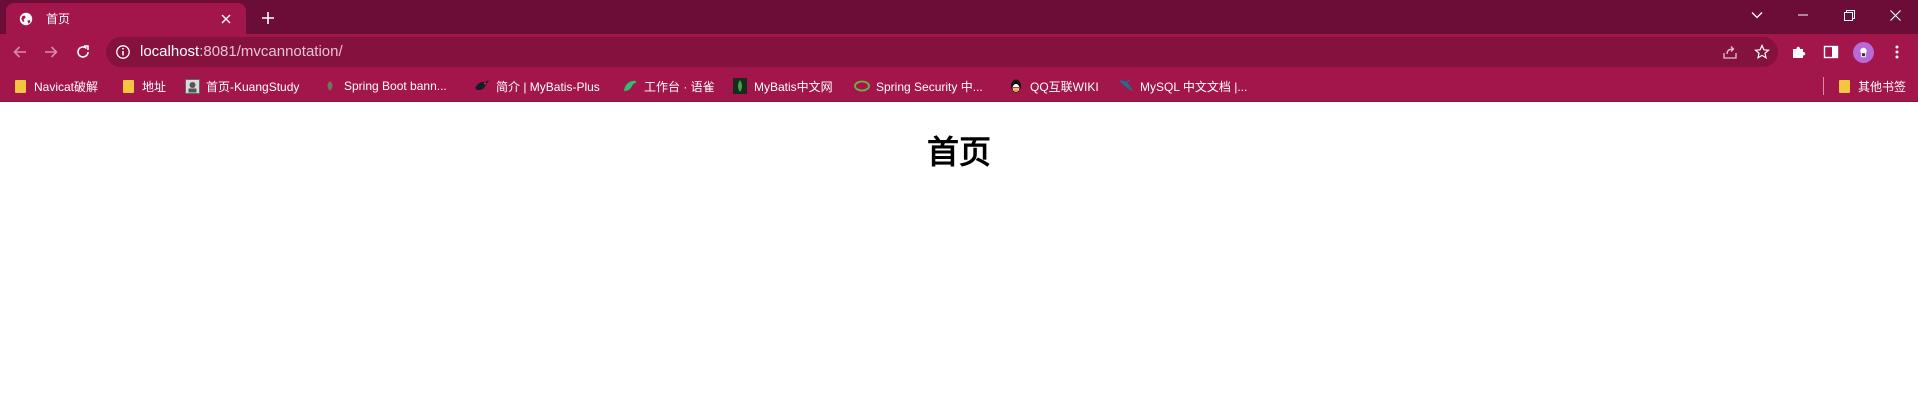 The width and height of the screenshot is (1918, 418). What do you see at coordinates (192, 86) in the screenshot?
I see `kuangstudy-favicon-icon` at bounding box center [192, 86].